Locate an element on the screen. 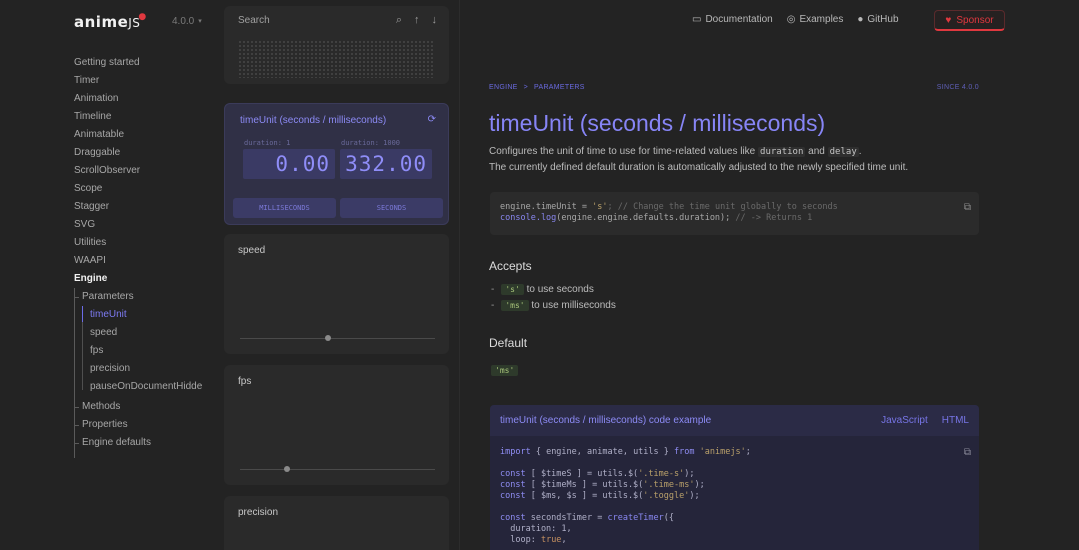 This screenshot has width=1079, height=550. sidebar-item-getting-started: Getting started is located at coordinates (144, 65).